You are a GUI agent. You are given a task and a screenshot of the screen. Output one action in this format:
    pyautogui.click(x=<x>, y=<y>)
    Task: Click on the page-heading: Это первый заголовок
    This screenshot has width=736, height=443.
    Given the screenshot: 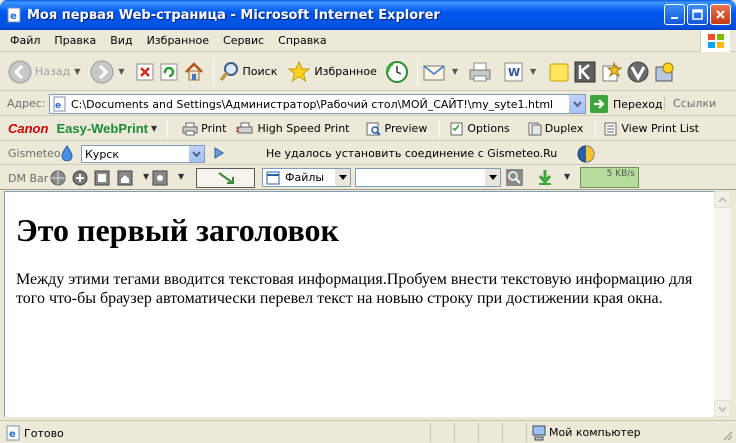 What is the action you would take?
    pyautogui.click(x=177, y=230)
    